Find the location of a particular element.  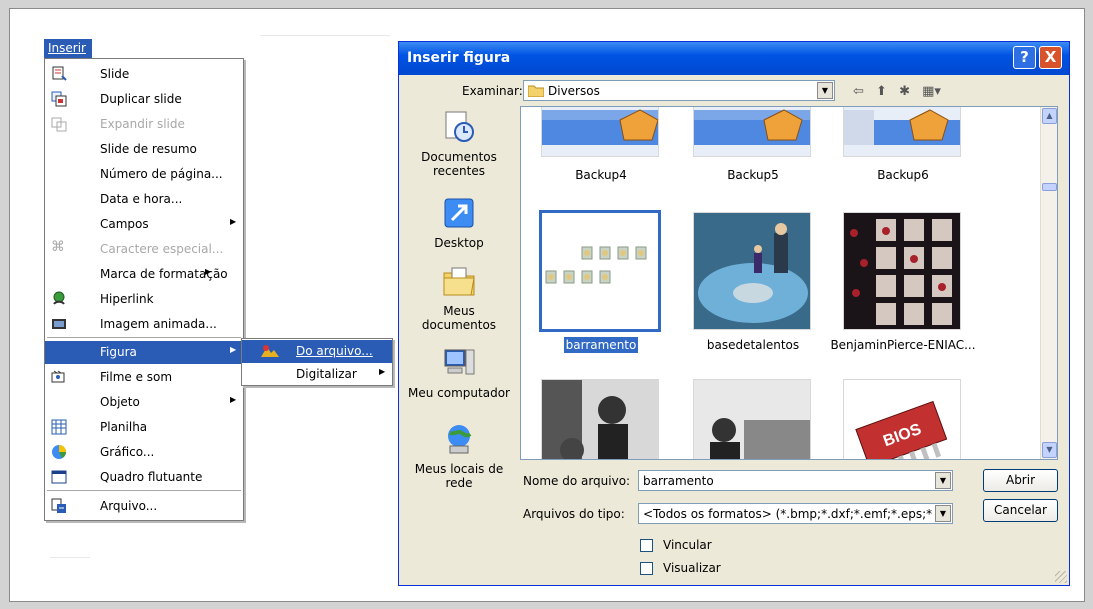

file-name: basedetalentos is located at coordinates (753, 345).